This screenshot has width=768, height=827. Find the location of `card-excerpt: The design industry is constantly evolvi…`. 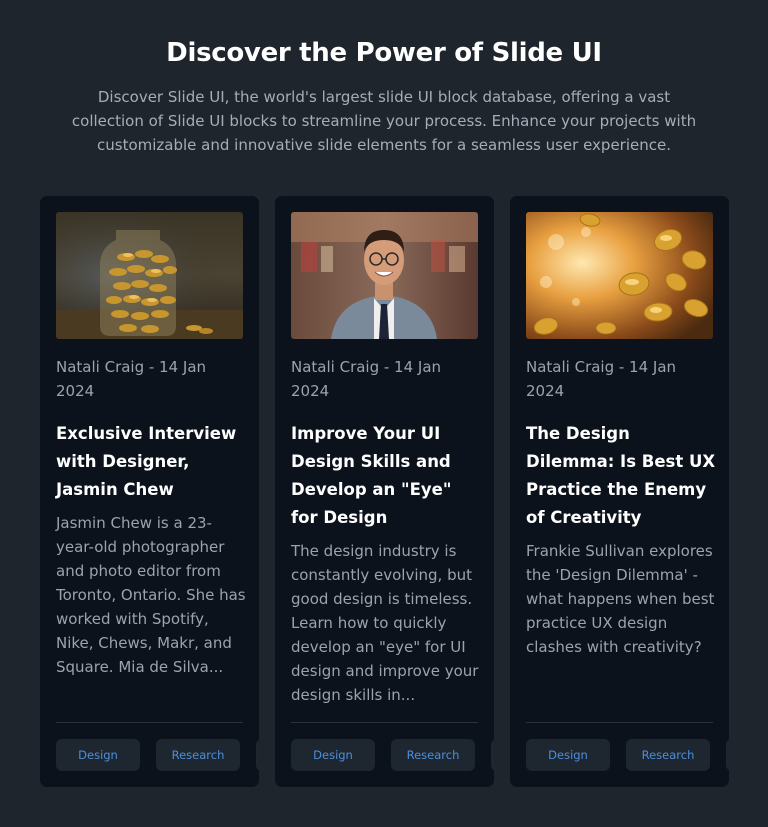

card-excerpt: The design industry is constantly evolvi… is located at coordinates (385, 623).